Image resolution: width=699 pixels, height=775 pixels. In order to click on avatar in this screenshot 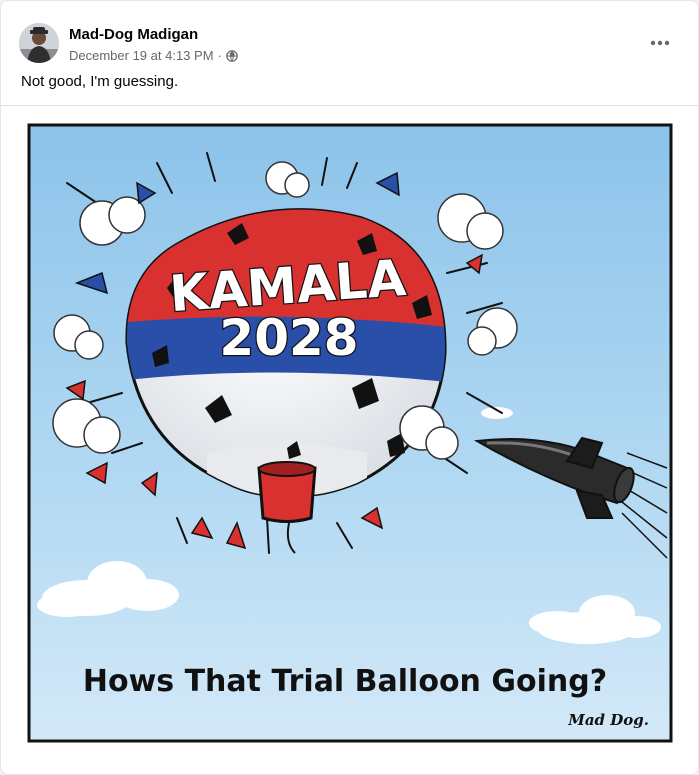, I will do `click(39, 43)`.